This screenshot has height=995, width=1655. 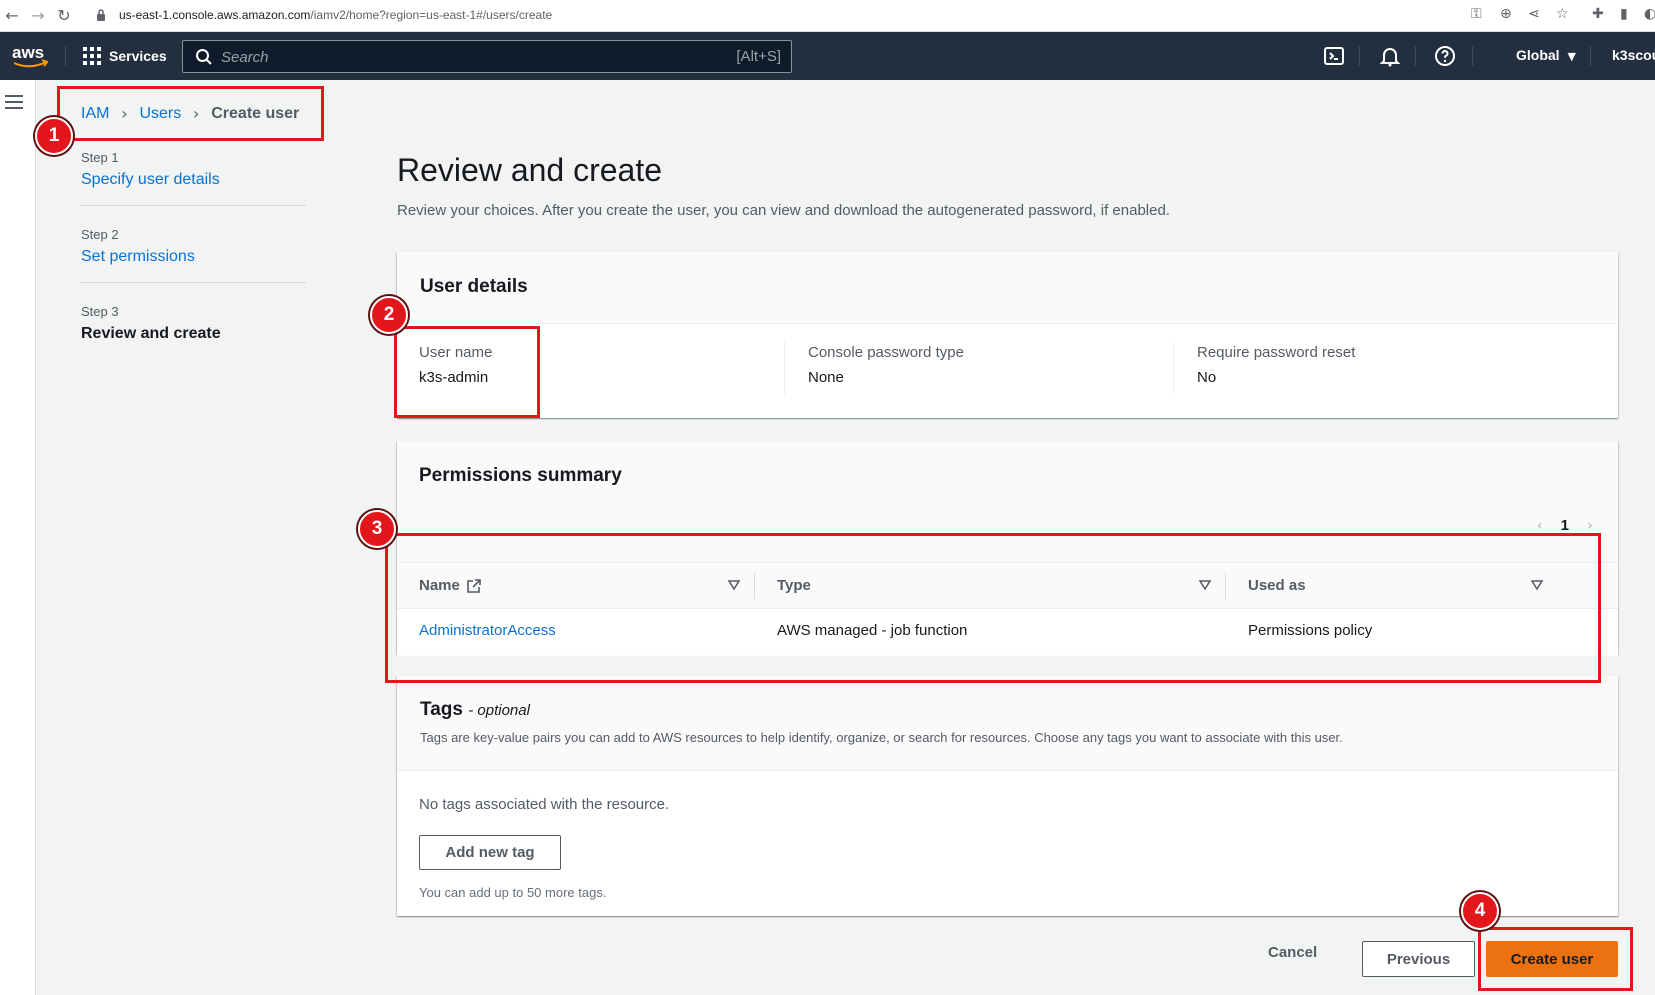 What do you see at coordinates (1007, 288) in the screenshot?
I see `user-details-header: User details` at bounding box center [1007, 288].